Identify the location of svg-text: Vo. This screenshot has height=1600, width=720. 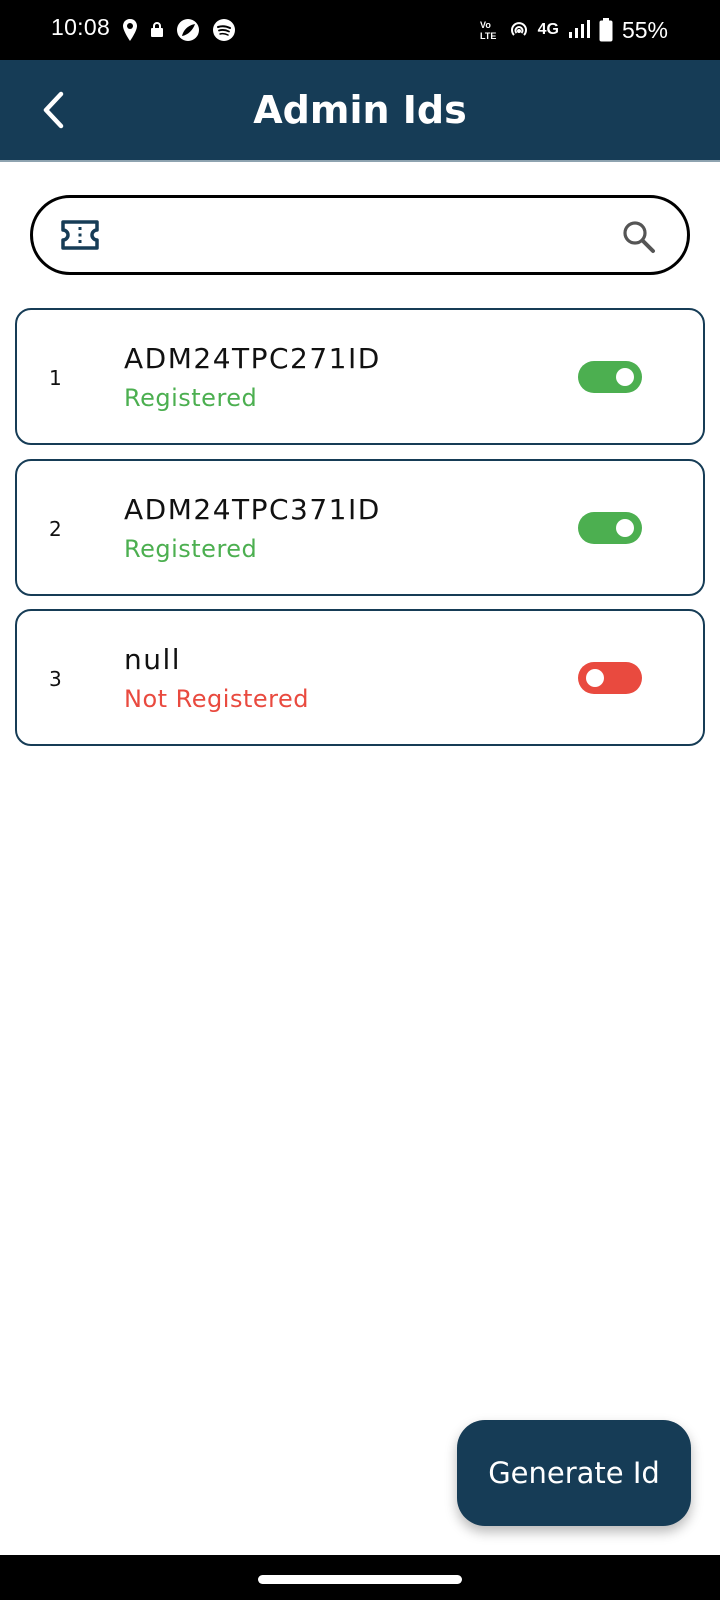
(485, 25).